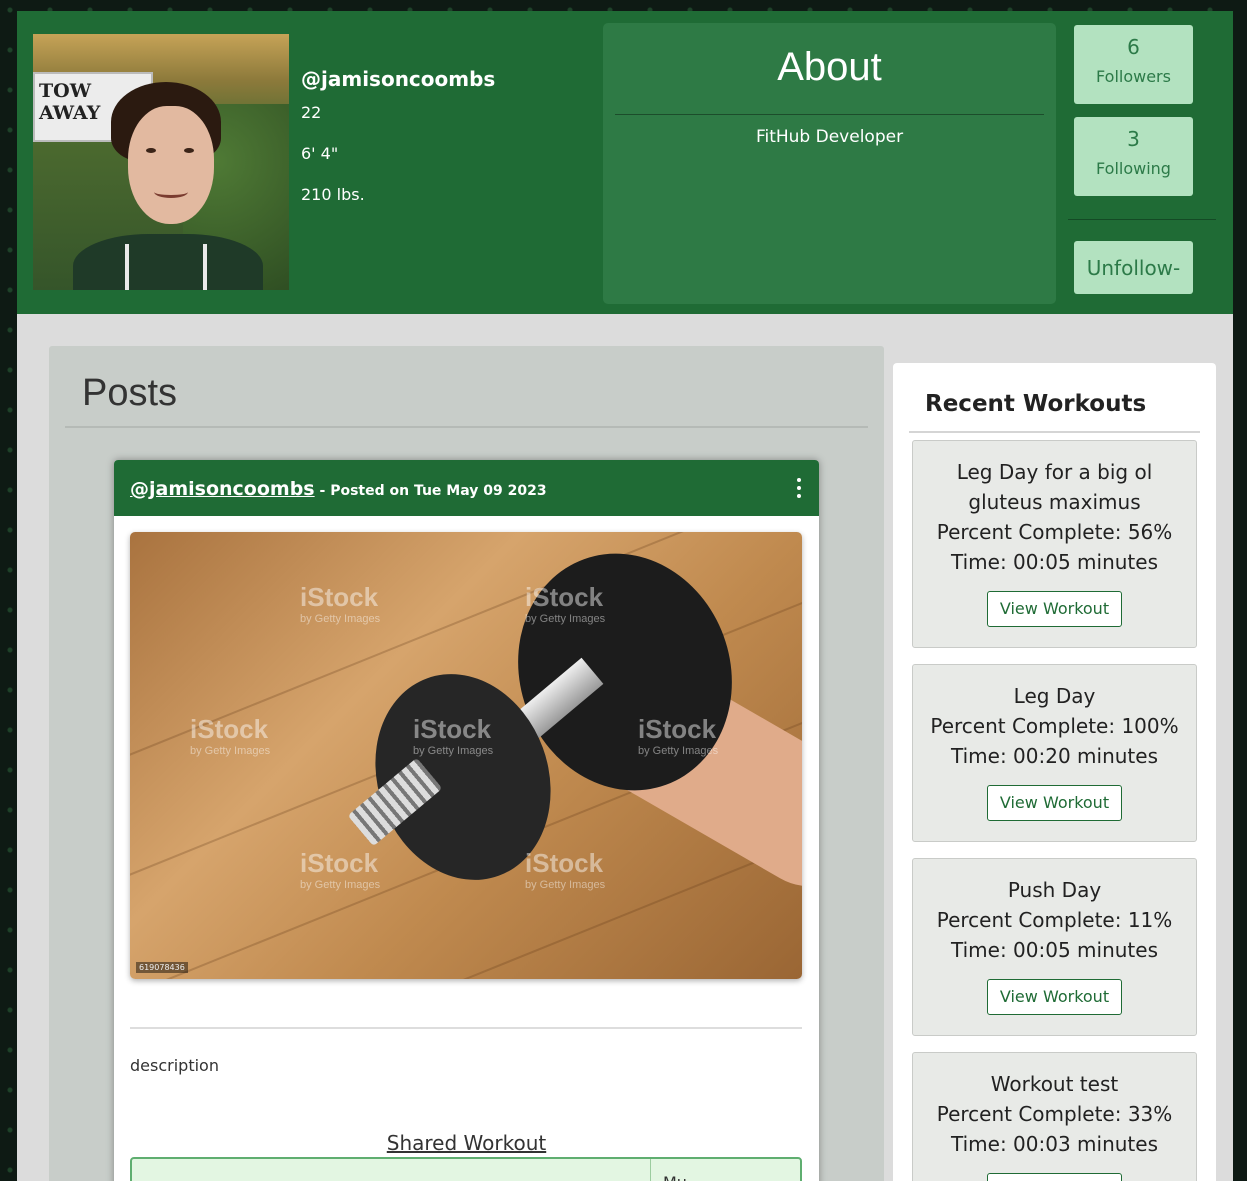  What do you see at coordinates (1142, 219) in the screenshot?
I see `follow-divider` at bounding box center [1142, 219].